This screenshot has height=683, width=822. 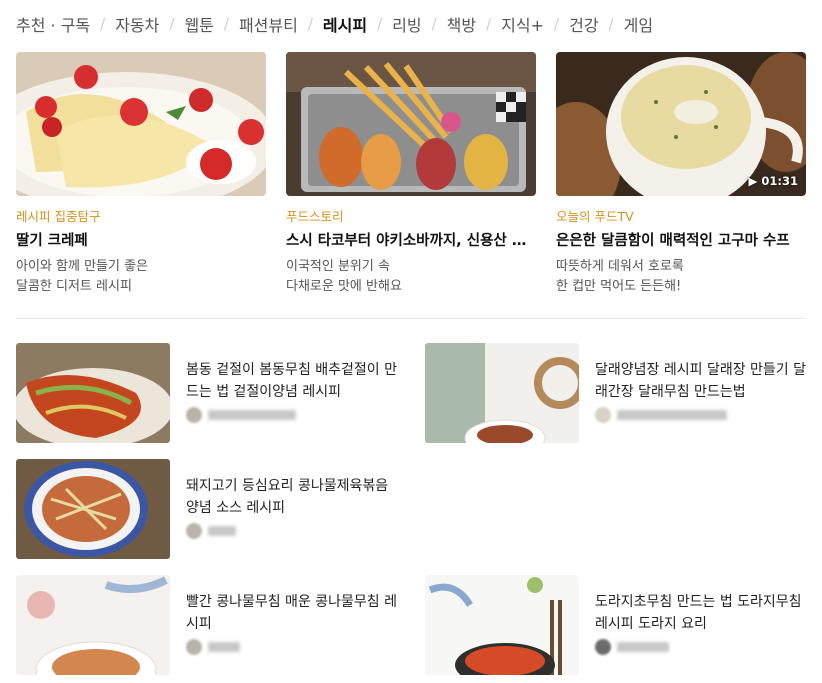 I want to click on card-desc-line: 다채로운 맛에 반해요, so click(x=344, y=286).